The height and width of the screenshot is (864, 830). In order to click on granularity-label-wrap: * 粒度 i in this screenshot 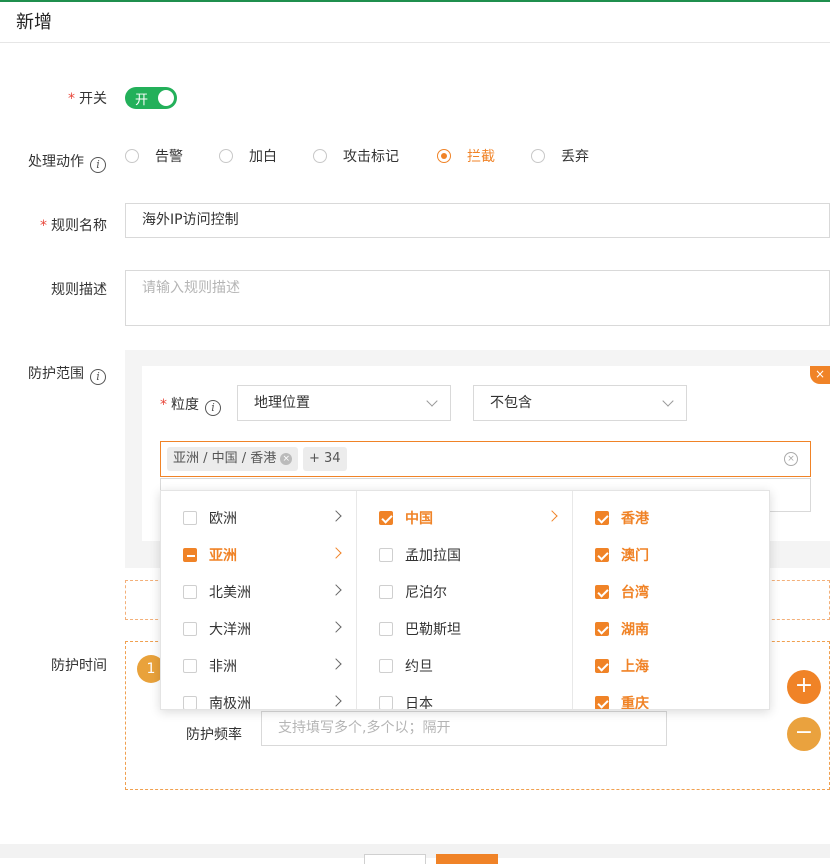, I will do `click(190, 405)`.